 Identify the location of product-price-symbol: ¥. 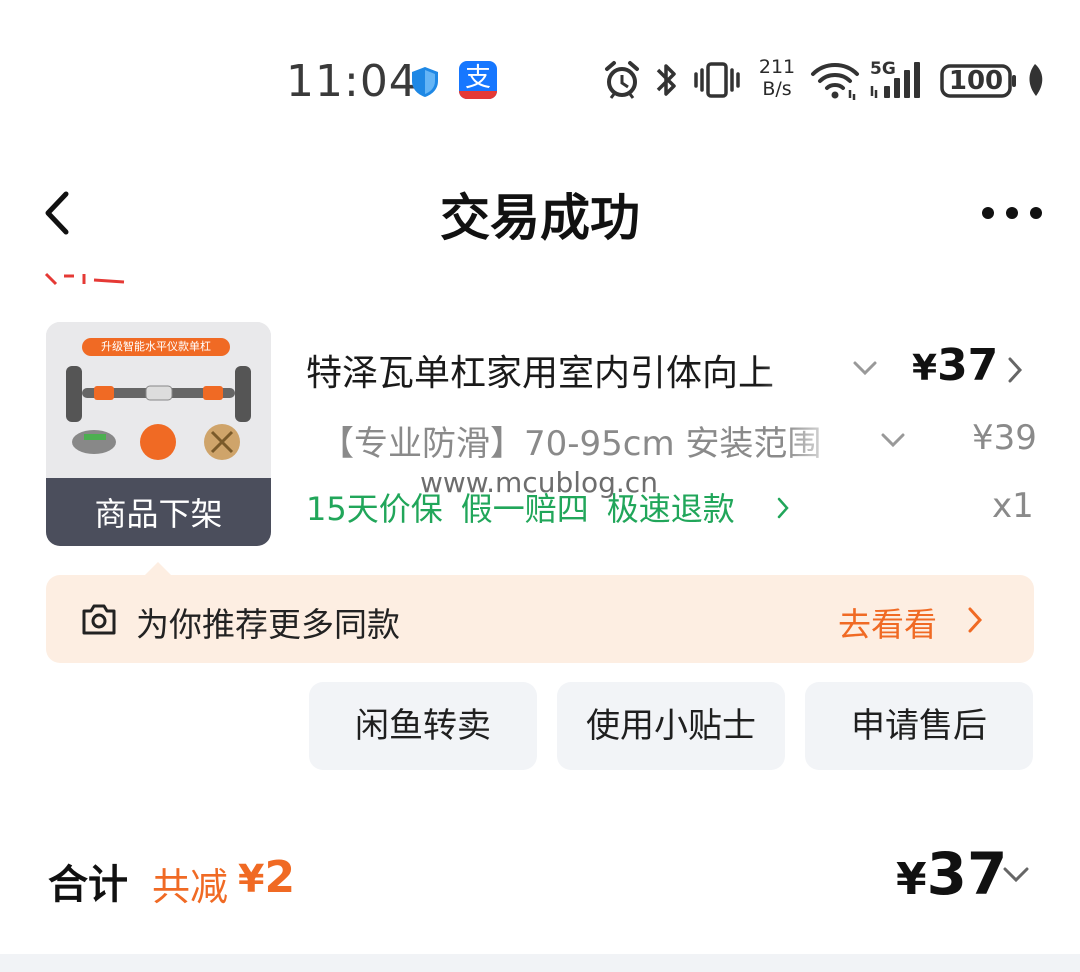
(925, 368).